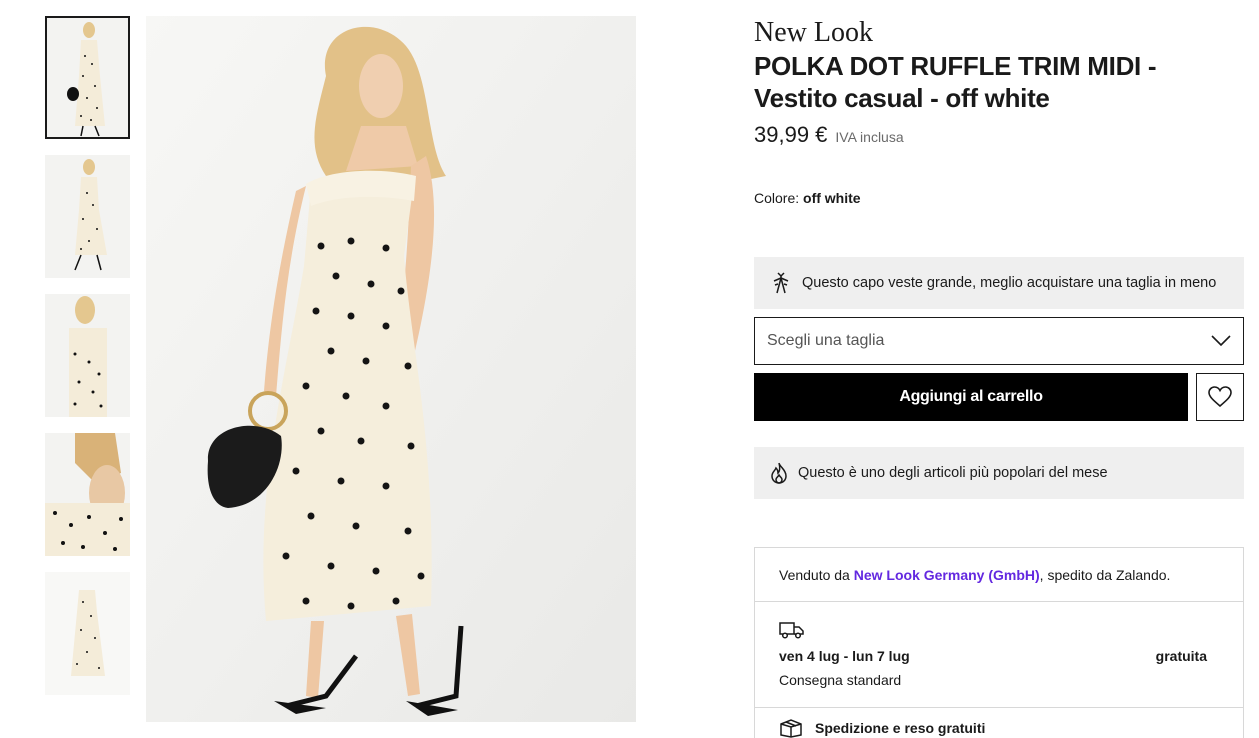  What do you see at coordinates (900, 728) in the screenshot?
I see `shipping-returns-text: Spedizione e reso gratuiti` at bounding box center [900, 728].